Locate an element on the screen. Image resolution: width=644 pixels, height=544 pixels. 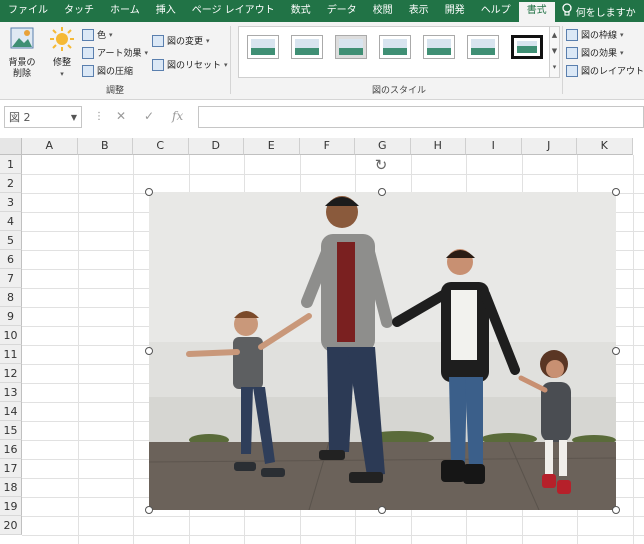
reset-picture-button: 図のリセット ▾ is located at coordinates (190, 64).